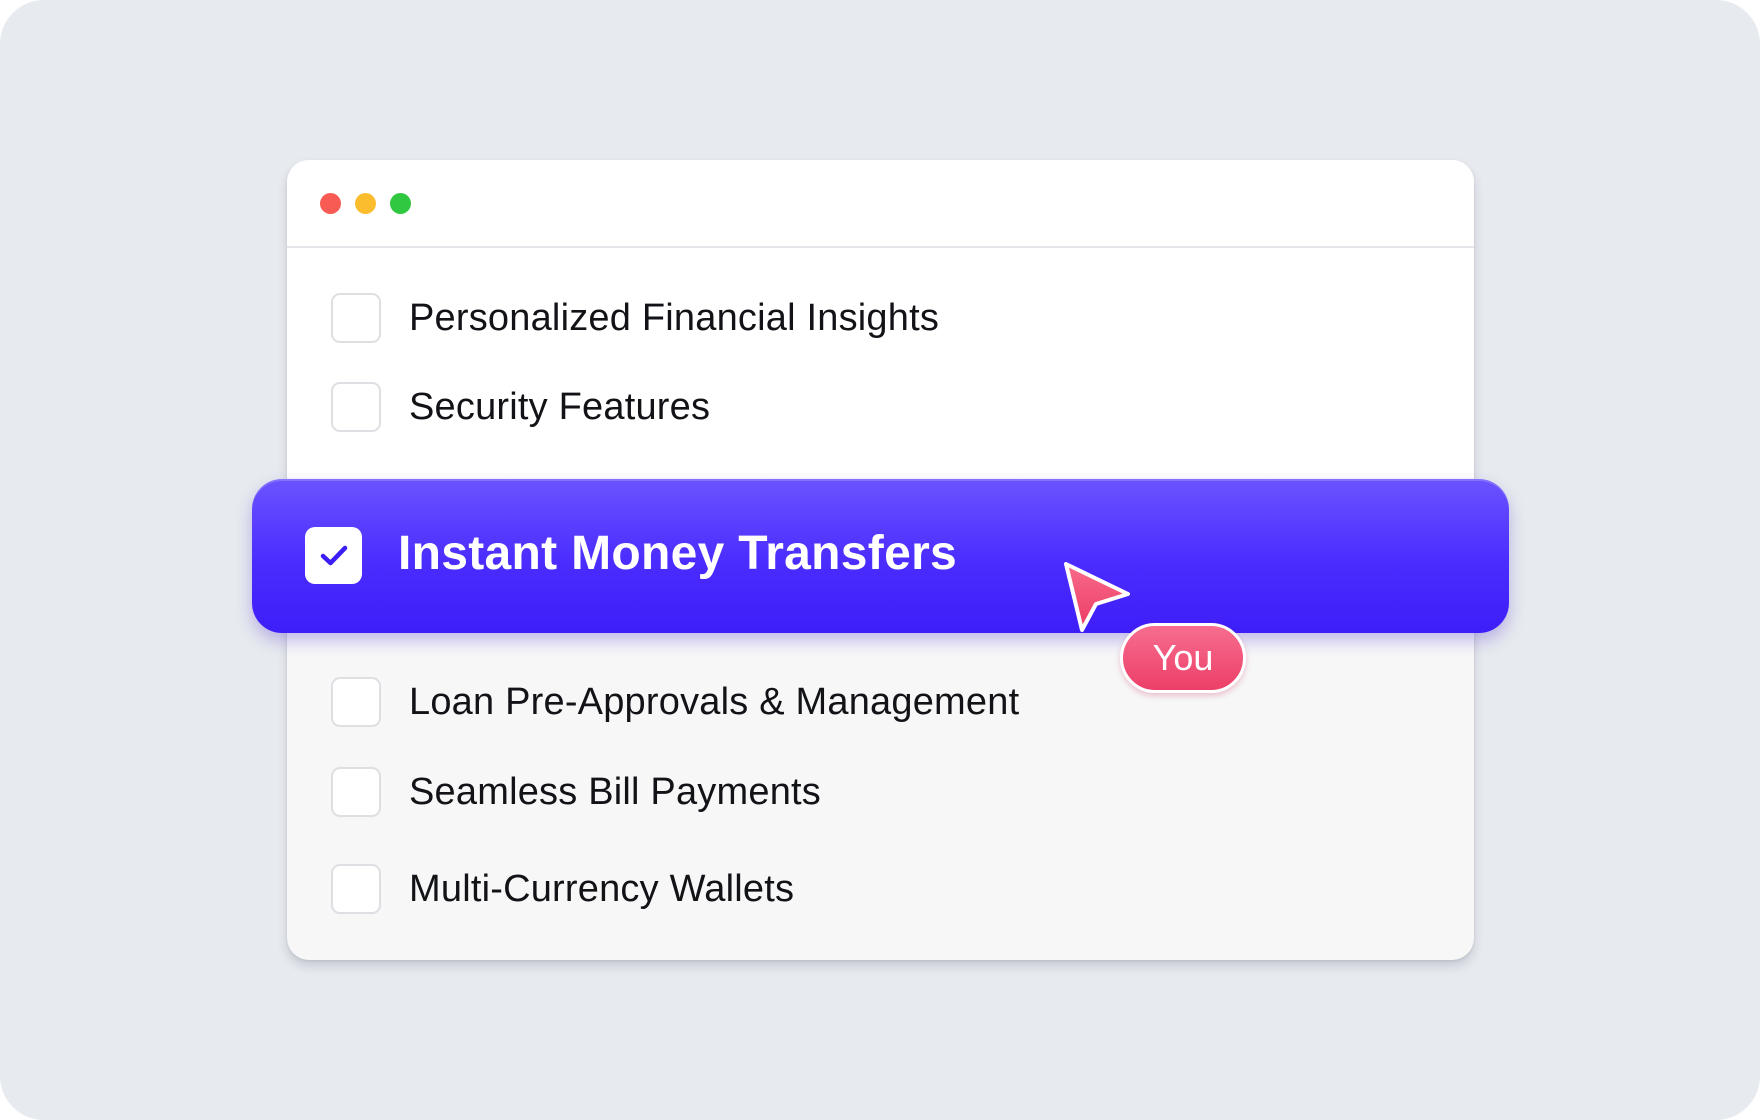 This screenshot has width=1760, height=1120. I want to click on list-item-loan-pre-approvals: Loan Pre-Approvals & Management, so click(675, 702).